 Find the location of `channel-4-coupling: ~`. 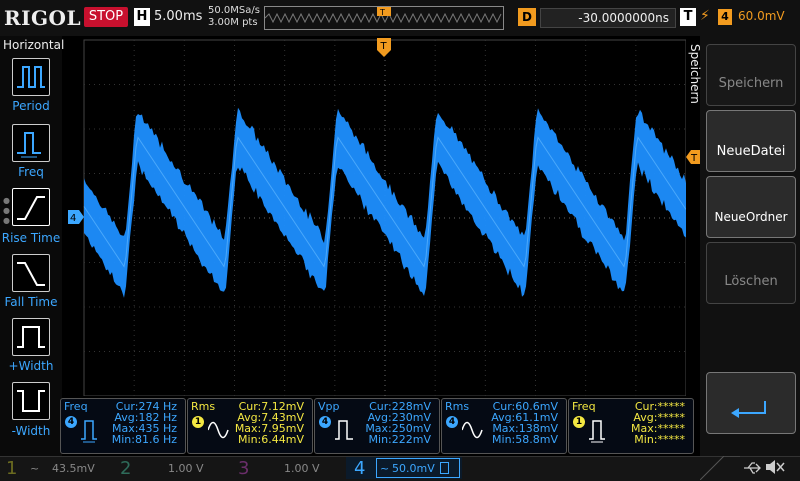

channel-4-coupling: ~ is located at coordinates (385, 468).